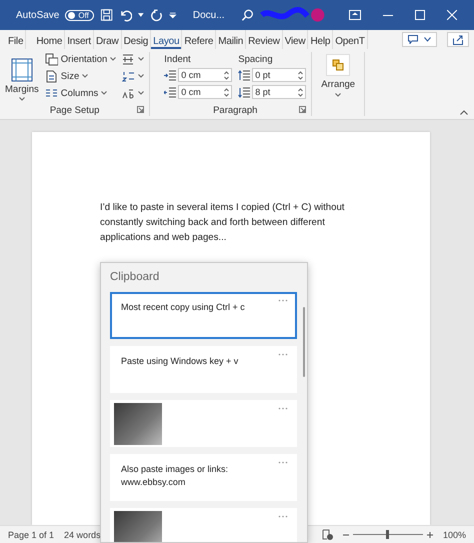 The image size is (474, 543). Describe the element at coordinates (338, 65) in the screenshot. I see `arrange-icon` at that location.